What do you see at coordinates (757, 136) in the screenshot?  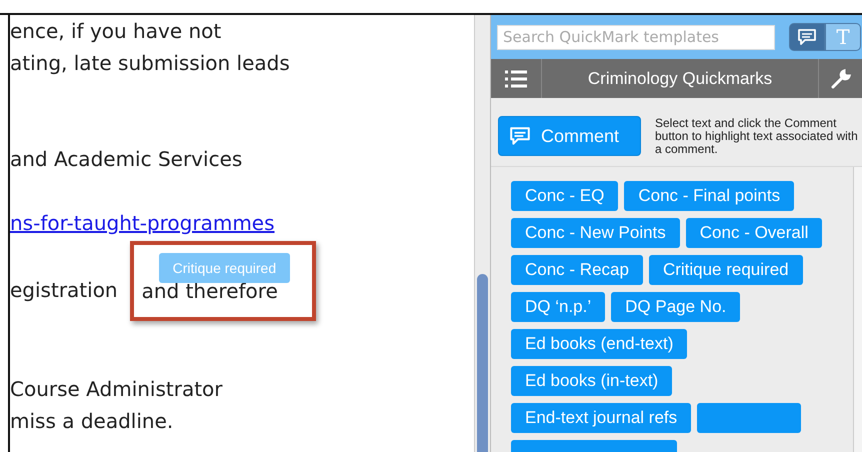 I see `help-text: Select text and click the Comment button to highlight text associated with a comment.` at bounding box center [757, 136].